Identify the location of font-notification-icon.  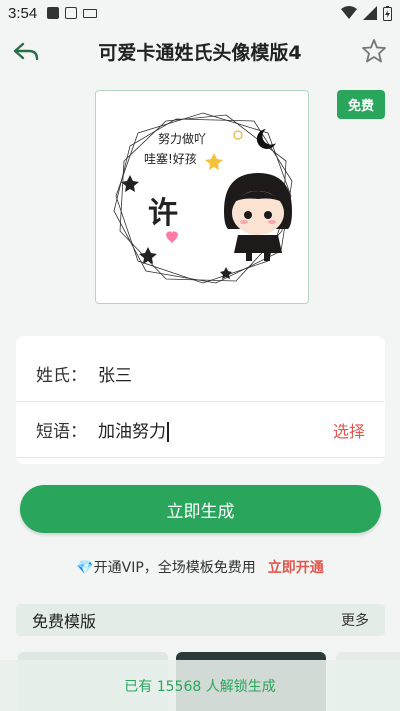
(71, 13).